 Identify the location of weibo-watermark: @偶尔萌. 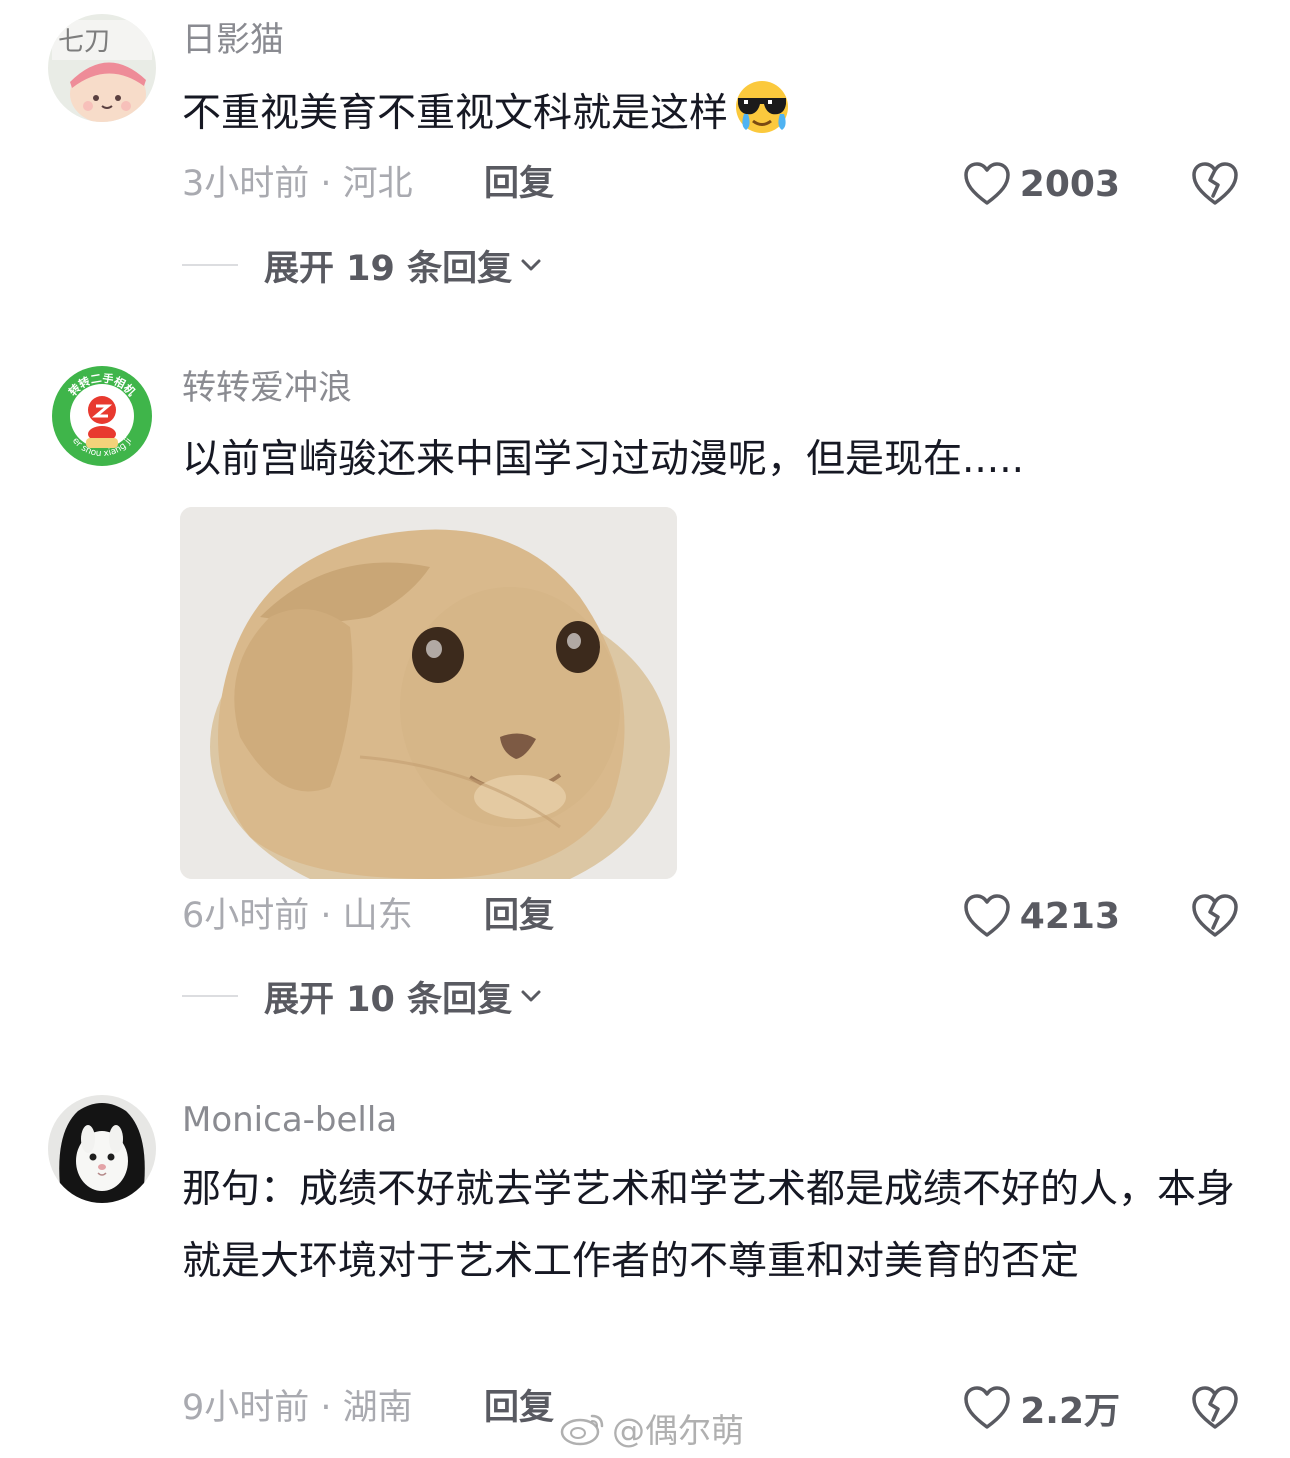
(652, 1428).